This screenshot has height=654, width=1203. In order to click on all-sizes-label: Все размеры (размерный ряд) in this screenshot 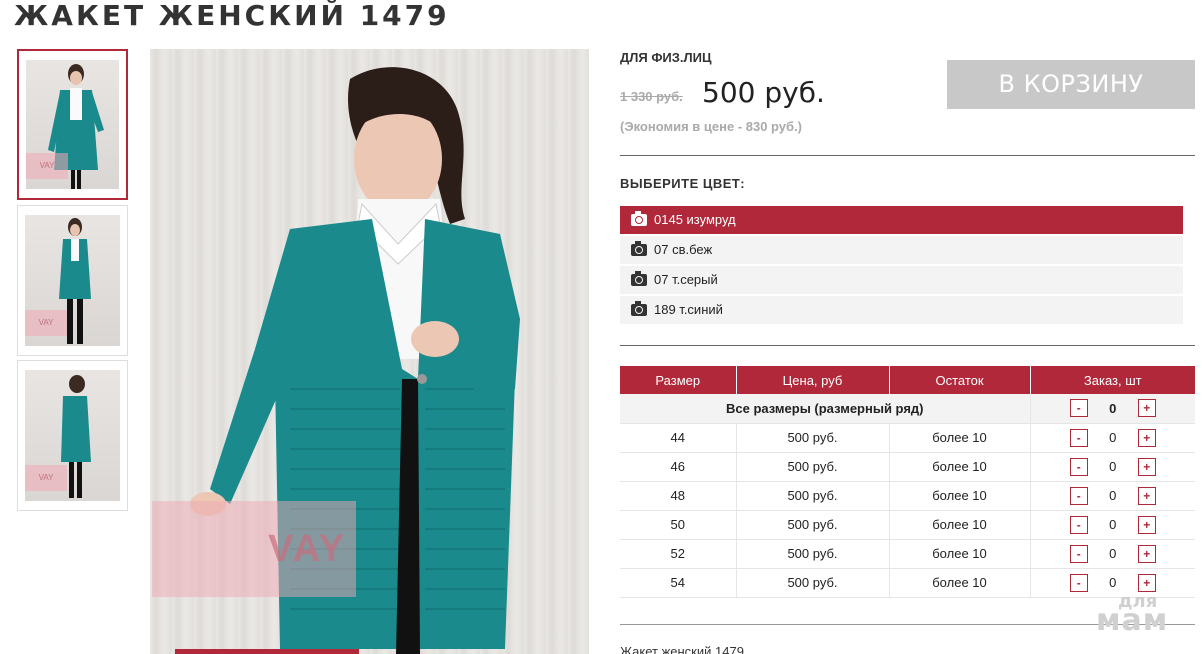, I will do `click(825, 409)`.